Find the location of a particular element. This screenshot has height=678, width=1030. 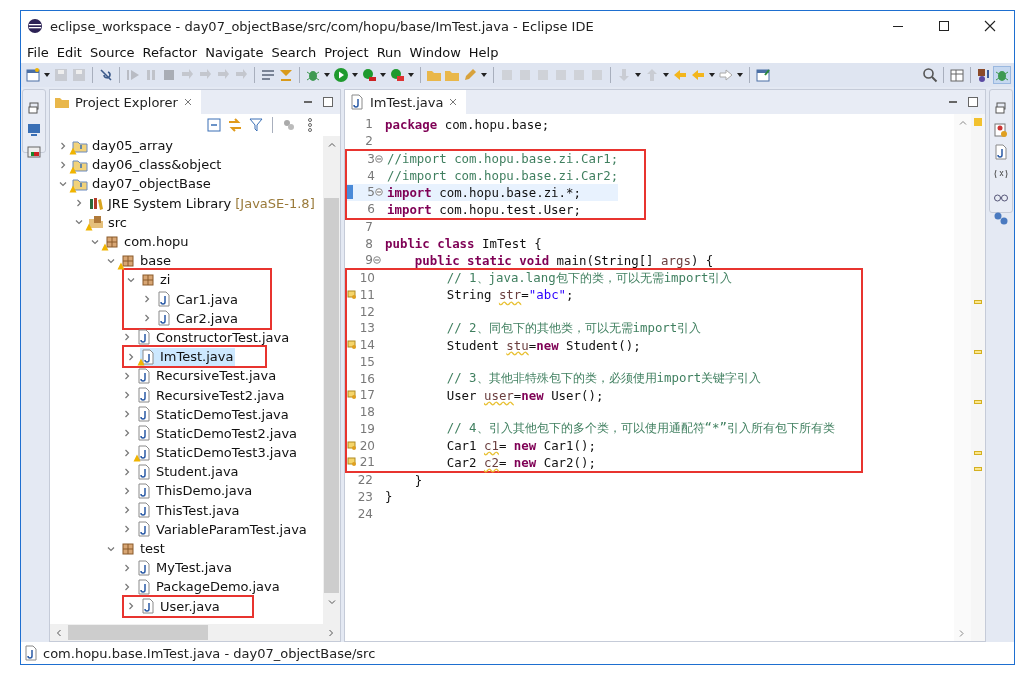

new-file-icon is located at coordinates (33, 75).